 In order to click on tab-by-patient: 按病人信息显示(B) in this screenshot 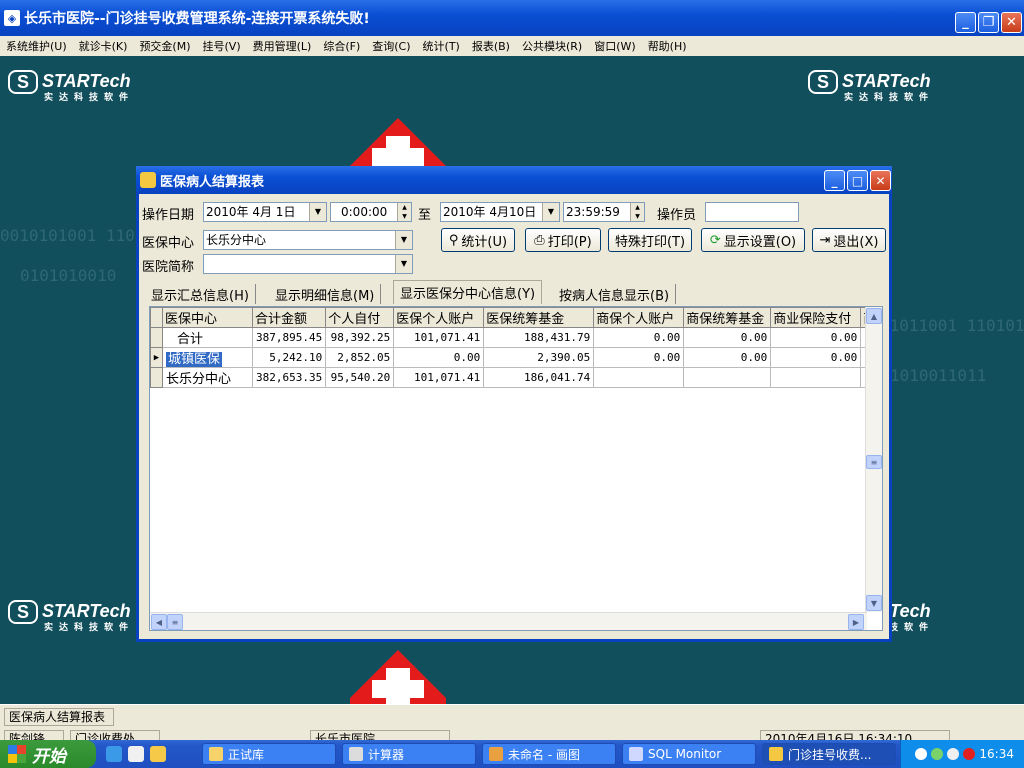, I will do `click(615, 294)`.